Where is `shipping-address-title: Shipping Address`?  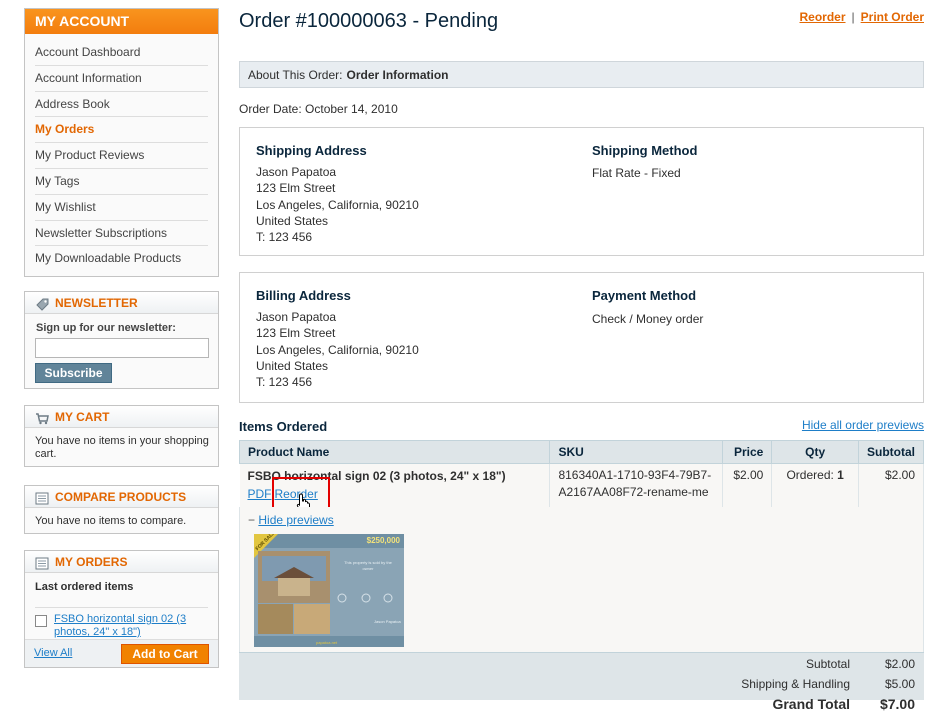
shipping-address-title: Shipping Address is located at coordinates (311, 150).